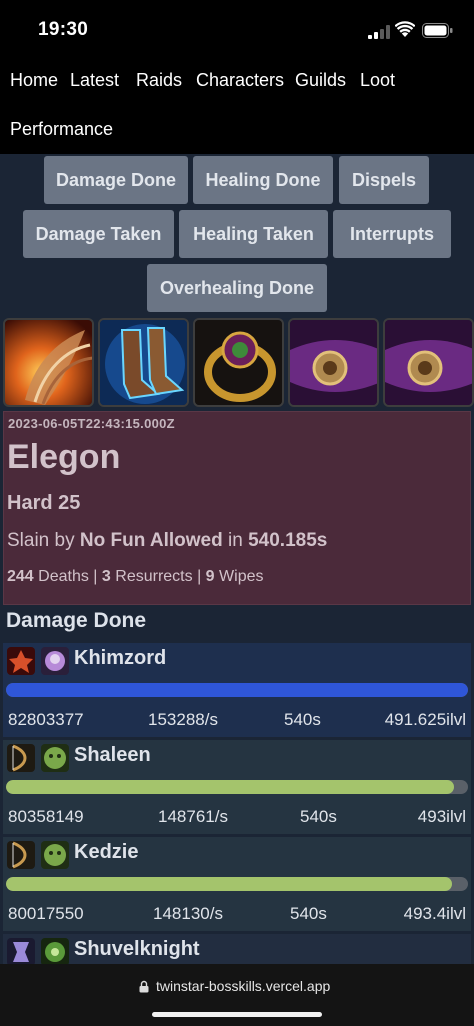 The image size is (474, 1026). I want to click on warlock-class-icon, so click(21, 661).